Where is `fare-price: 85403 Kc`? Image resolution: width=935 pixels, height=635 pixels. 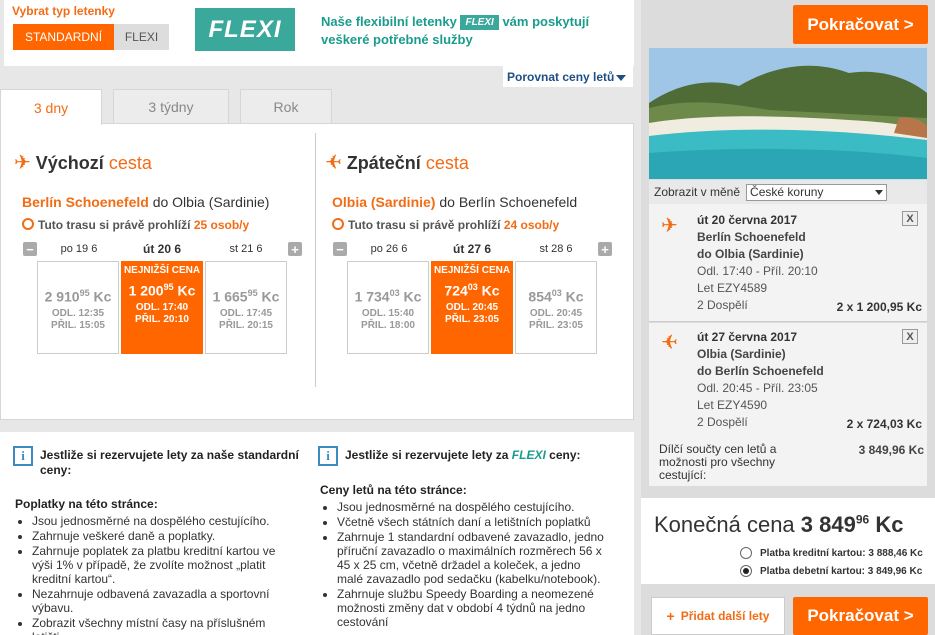 fare-price: 85403 Kc is located at coordinates (556, 296).